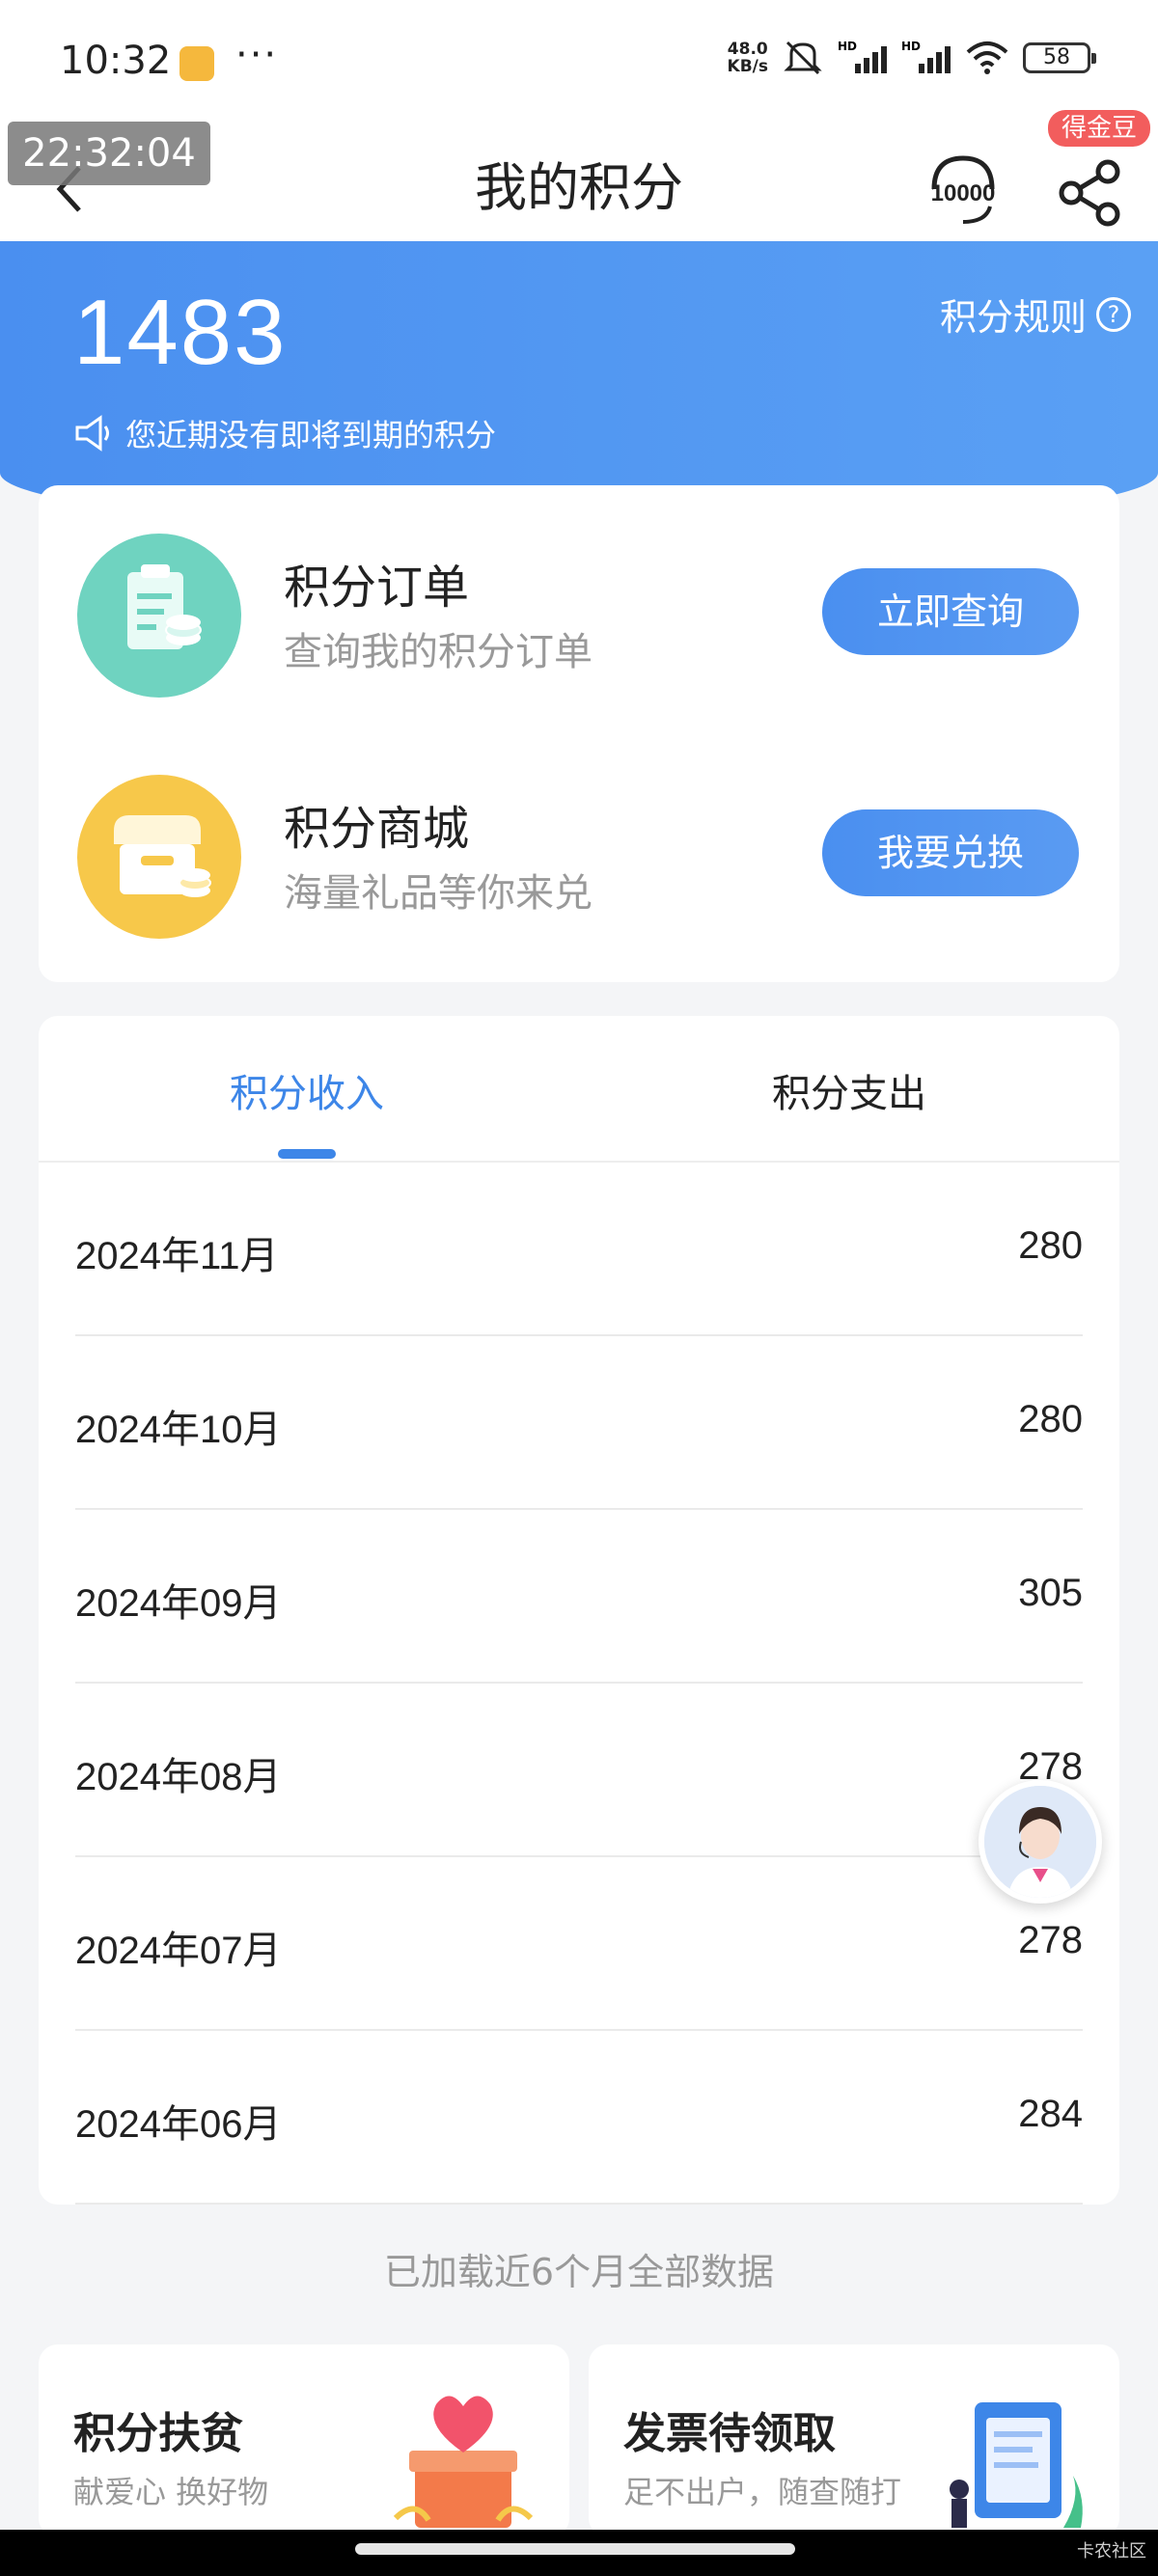 The height and width of the screenshot is (2576, 1158). What do you see at coordinates (729, 2433) in the screenshot?
I see `promo-title: 发票待领取` at bounding box center [729, 2433].